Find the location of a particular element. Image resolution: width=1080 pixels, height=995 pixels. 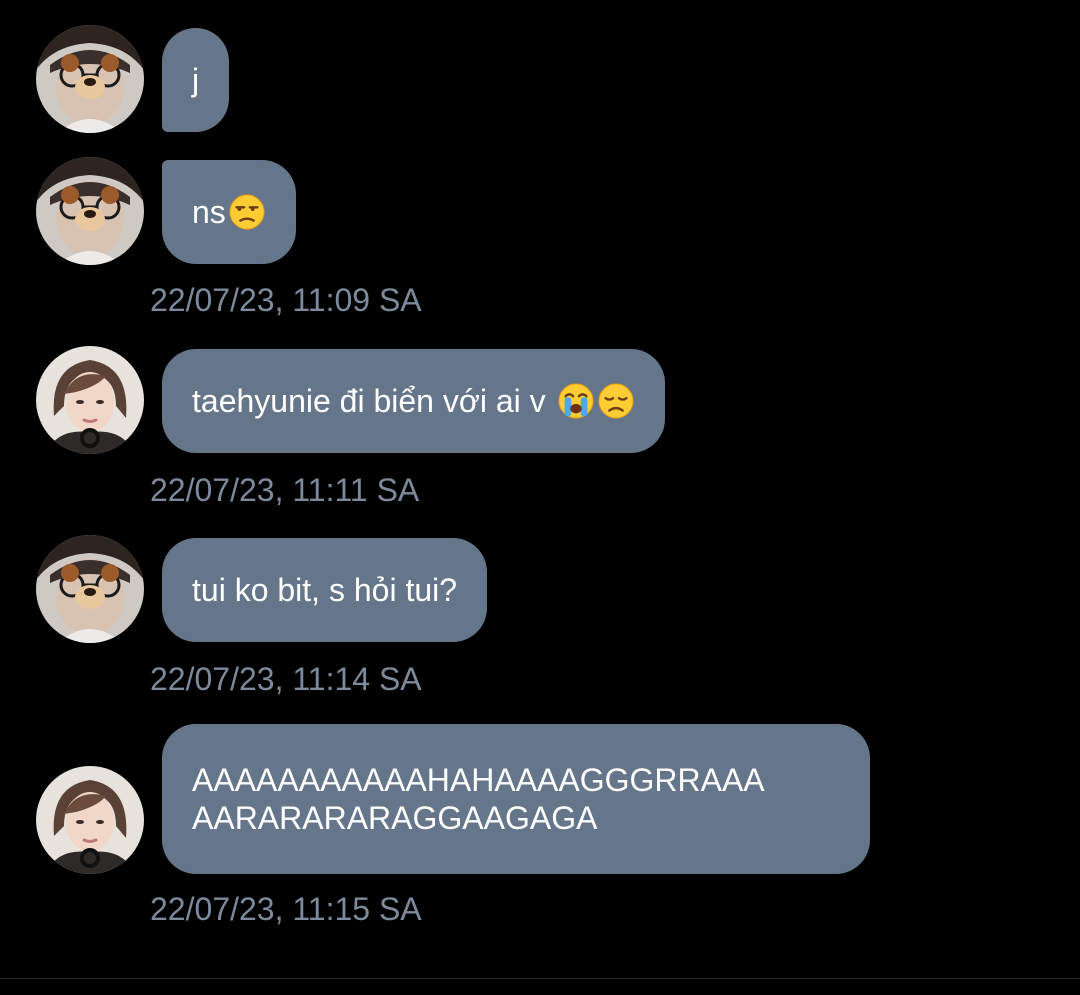

message-bubble: j is located at coordinates (196, 80).